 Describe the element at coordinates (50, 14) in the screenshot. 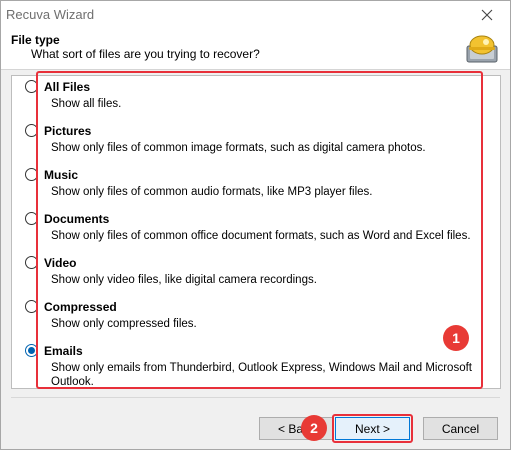

I see `window-title: Recuva Wizard` at that location.